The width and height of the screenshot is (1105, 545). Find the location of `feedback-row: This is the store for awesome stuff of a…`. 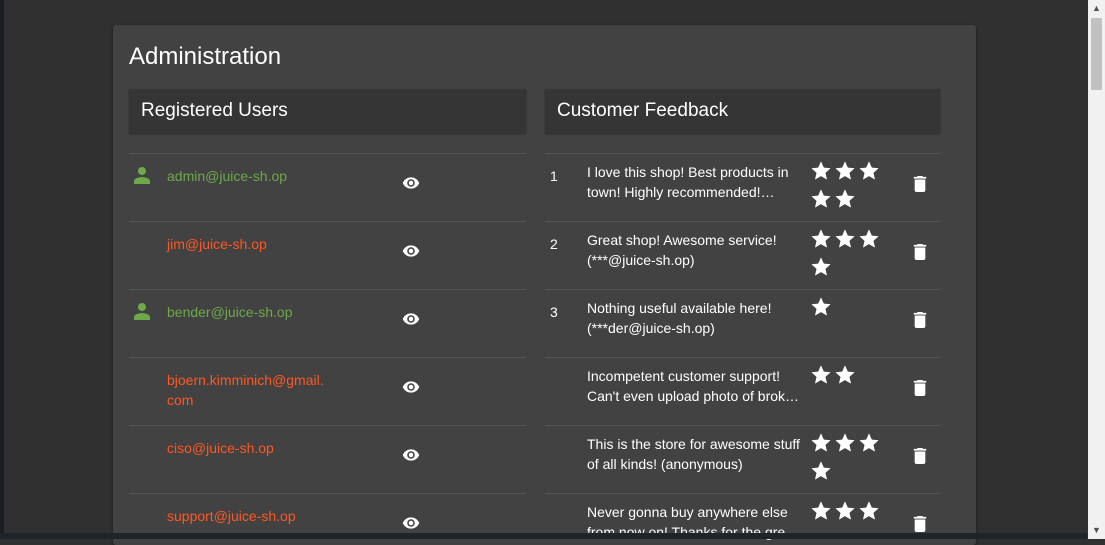

feedback-row: This is the store for awesome stuff of a… is located at coordinates (742, 460).